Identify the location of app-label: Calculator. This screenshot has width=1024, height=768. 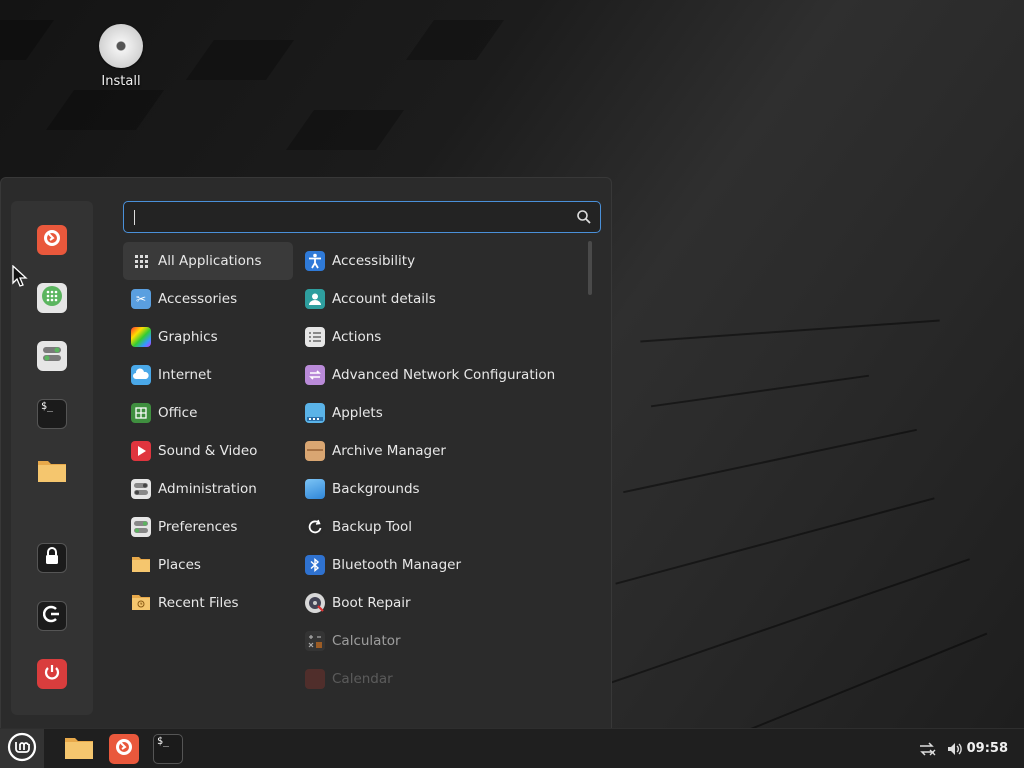
(366, 641).